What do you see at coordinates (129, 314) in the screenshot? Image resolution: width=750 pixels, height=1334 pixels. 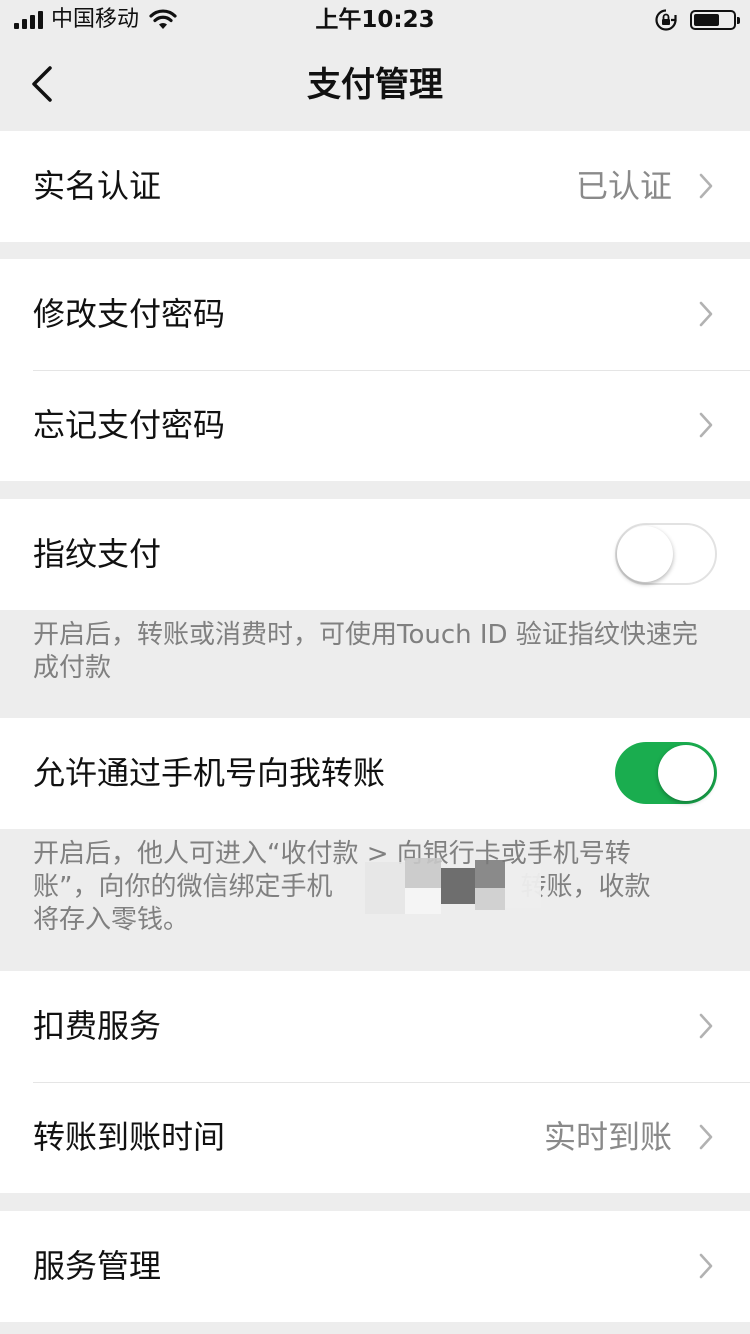 I see `cell-label: 修改支付密码` at bounding box center [129, 314].